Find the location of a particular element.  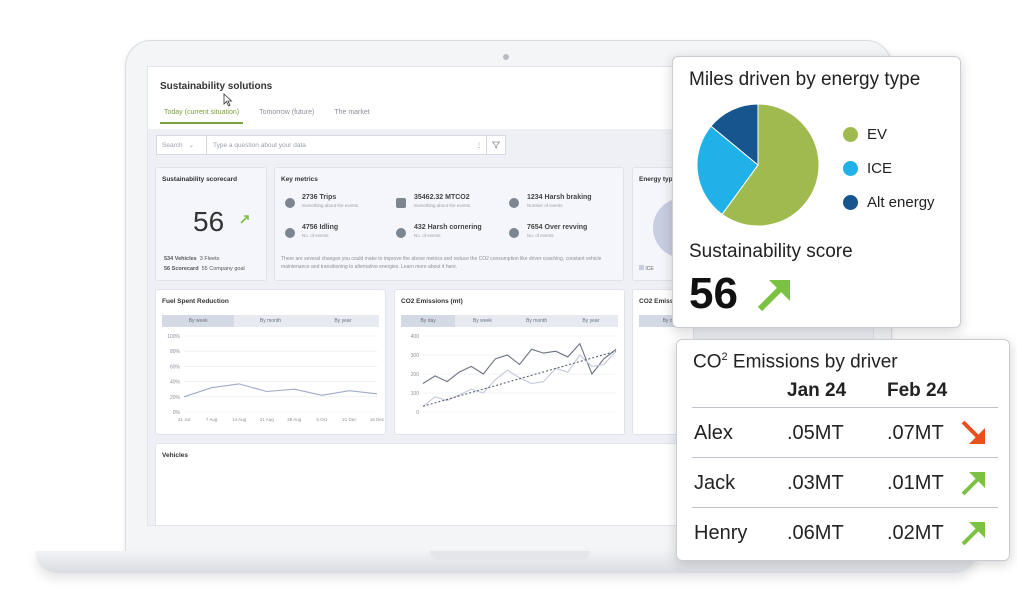

sustainability-score-value: 56 is located at coordinates (713, 293).